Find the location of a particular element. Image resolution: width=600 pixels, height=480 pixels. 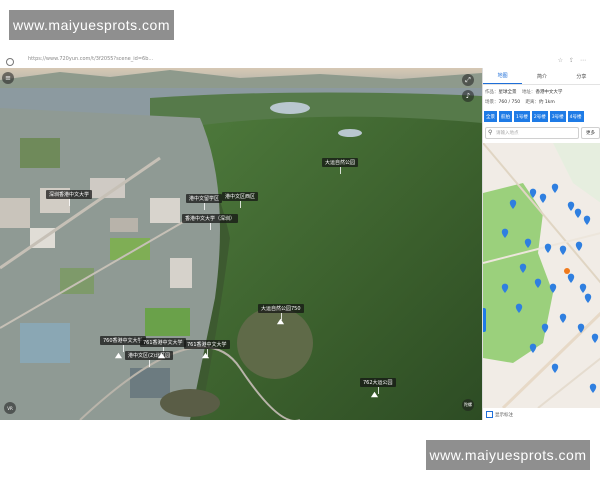

meta-value: 星球全景 is located at coordinates (507, 92).